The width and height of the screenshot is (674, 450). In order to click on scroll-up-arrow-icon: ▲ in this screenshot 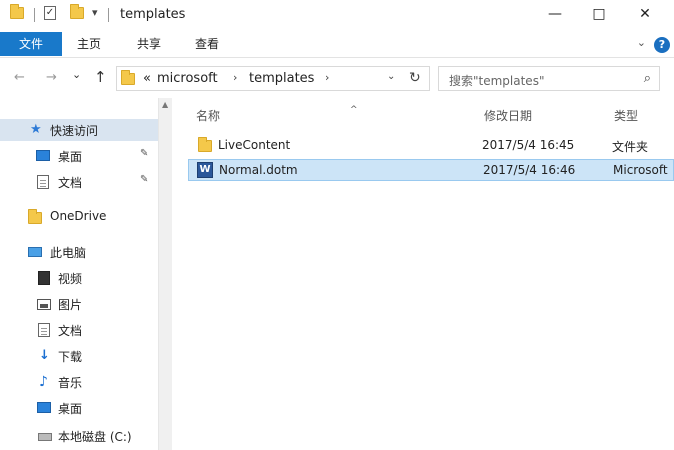, I will do `click(165, 104)`.